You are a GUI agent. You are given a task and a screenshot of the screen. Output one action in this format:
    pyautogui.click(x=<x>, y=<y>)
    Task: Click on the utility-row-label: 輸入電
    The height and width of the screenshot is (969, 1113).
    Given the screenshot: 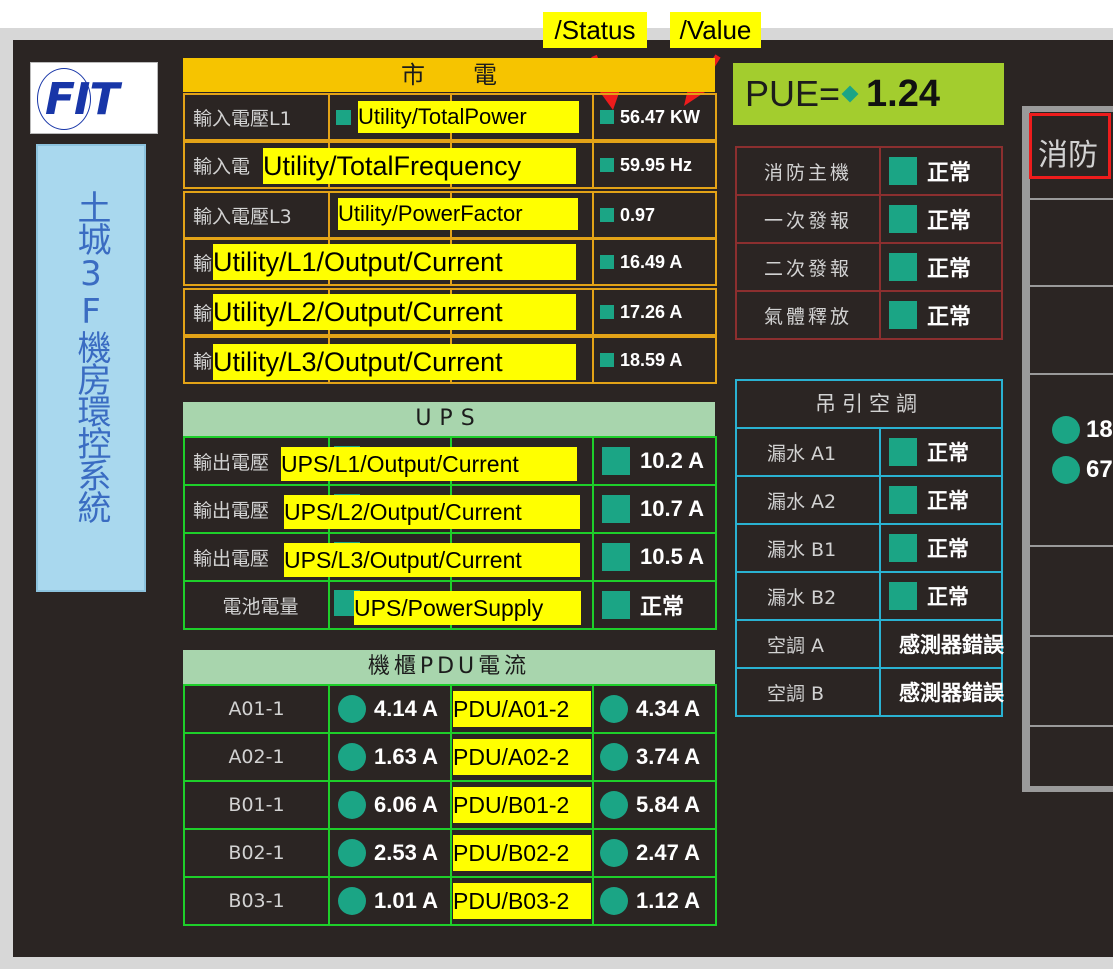 What is the action you would take?
    pyautogui.click(x=222, y=166)
    